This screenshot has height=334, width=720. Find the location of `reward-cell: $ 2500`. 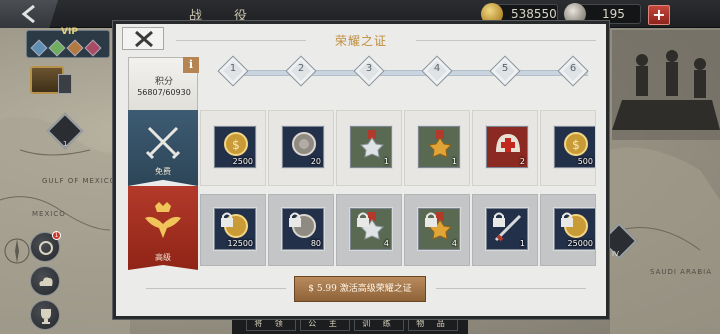

reward-cell: $ 2500 is located at coordinates (233, 148).